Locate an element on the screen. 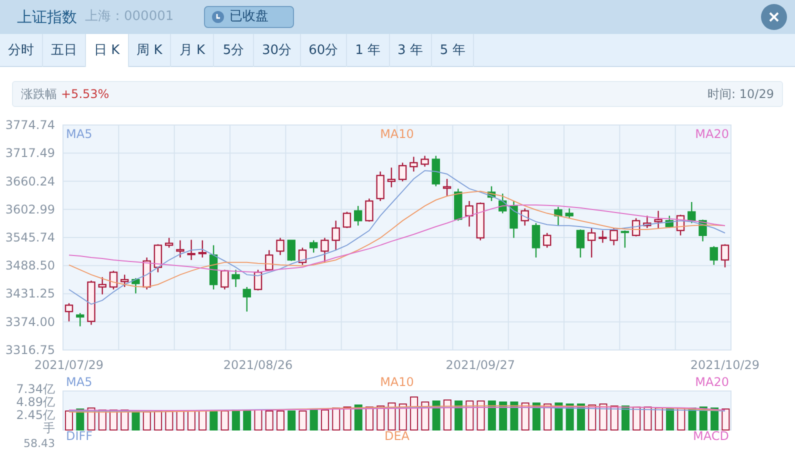 The image size is (795, 449). axis-label: 2.45亿 is located at coordinates (35, 415).